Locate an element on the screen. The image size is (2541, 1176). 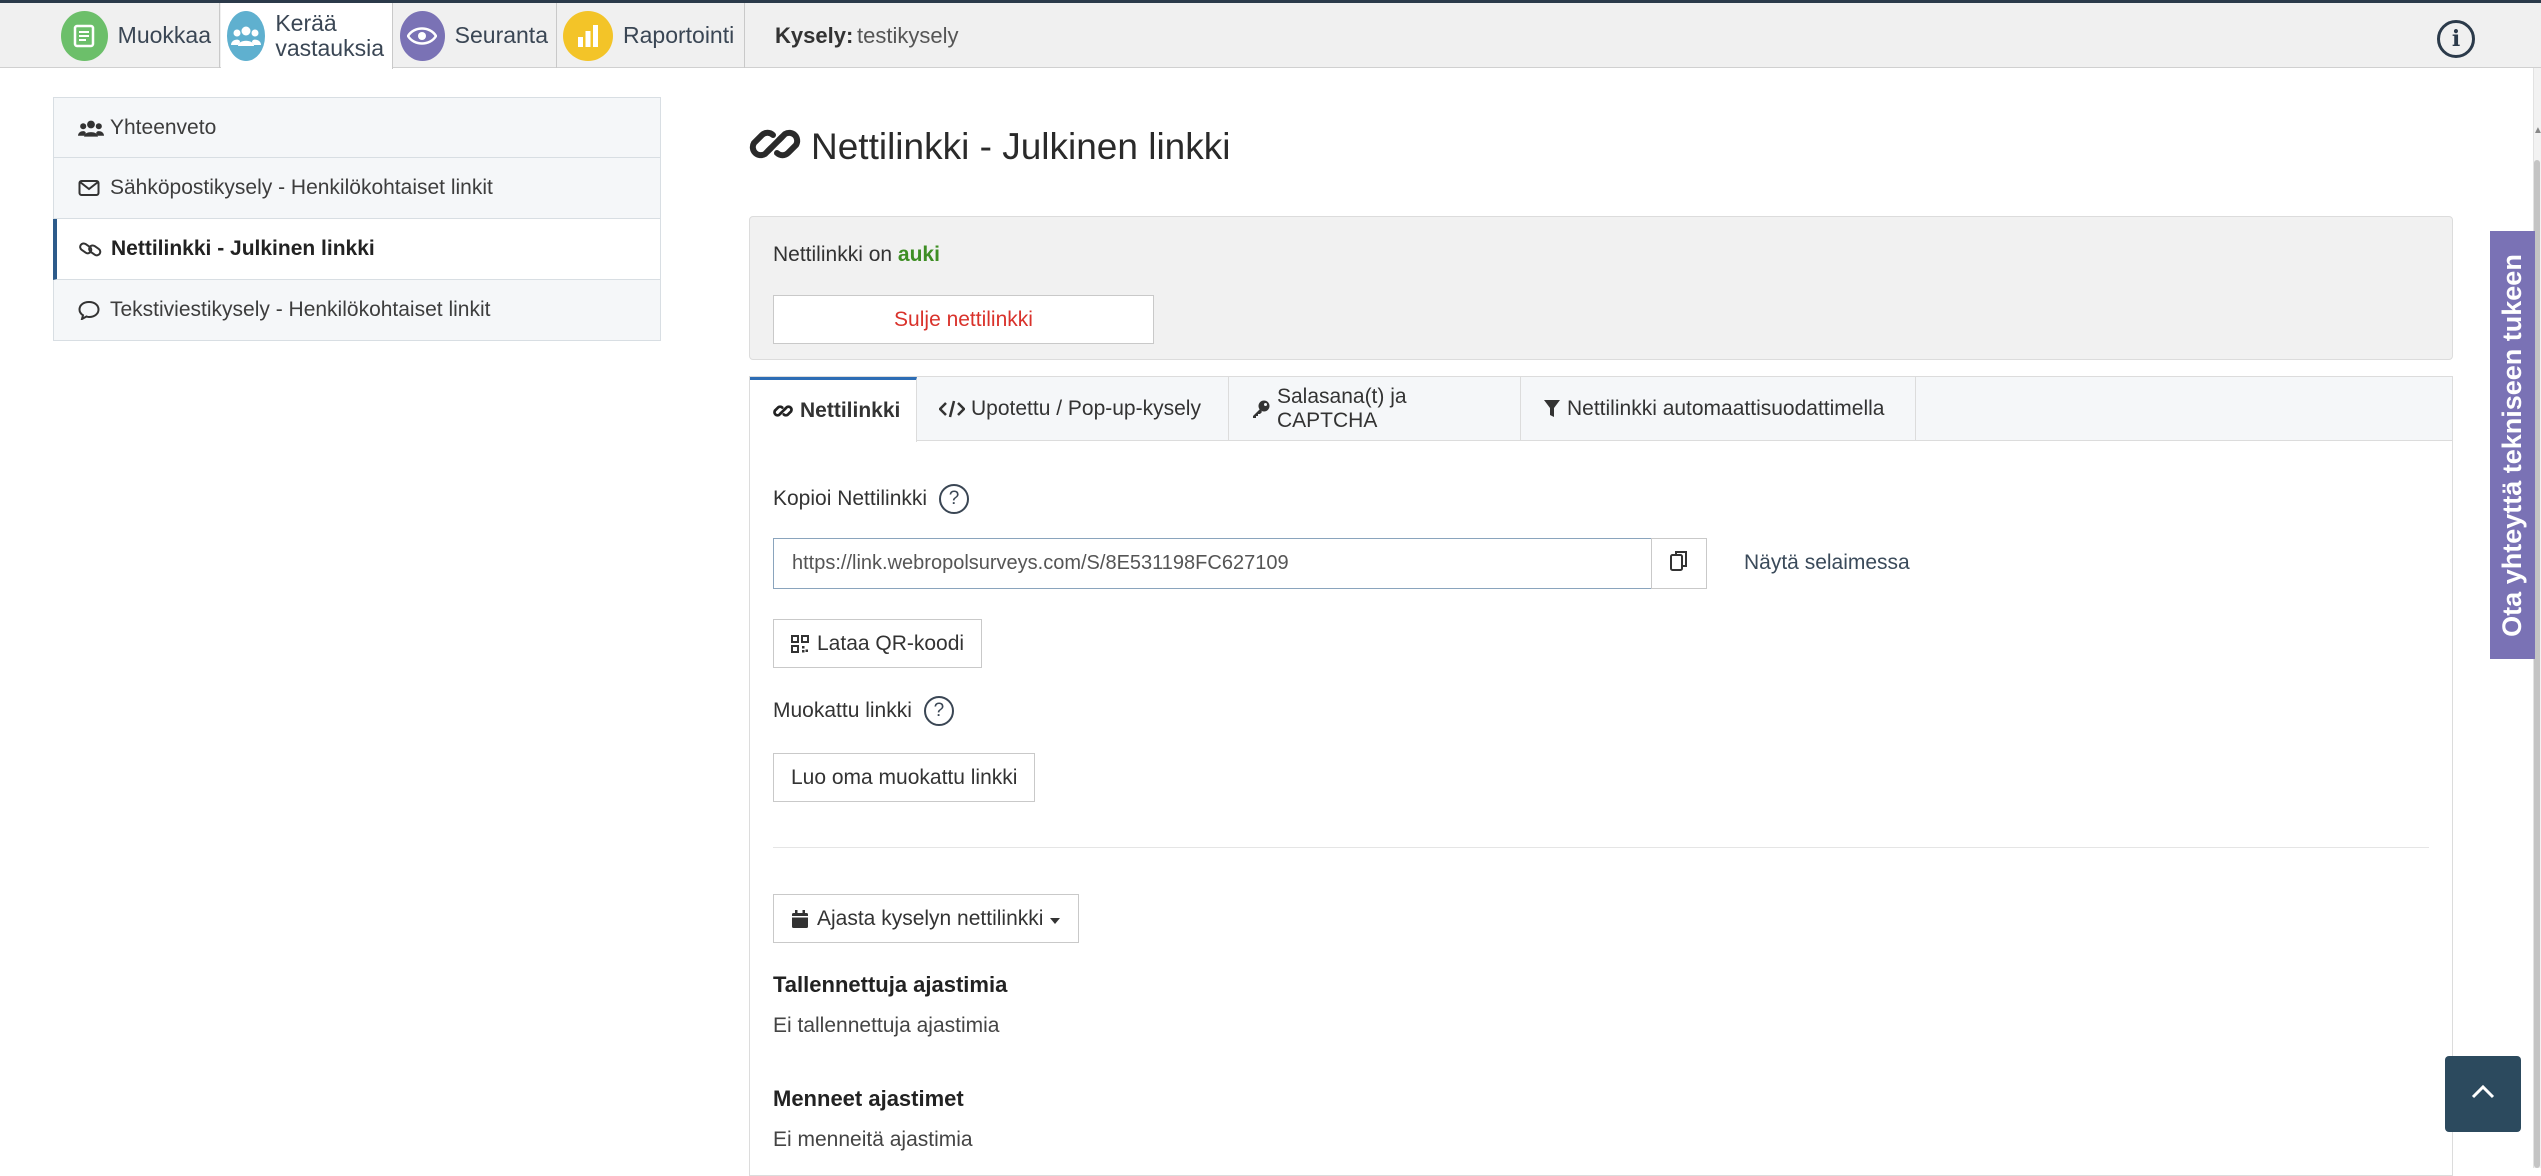
contact-support-tab: Ota yhteyttä tekniseen tukeen is located at coordinates (2512, 445).